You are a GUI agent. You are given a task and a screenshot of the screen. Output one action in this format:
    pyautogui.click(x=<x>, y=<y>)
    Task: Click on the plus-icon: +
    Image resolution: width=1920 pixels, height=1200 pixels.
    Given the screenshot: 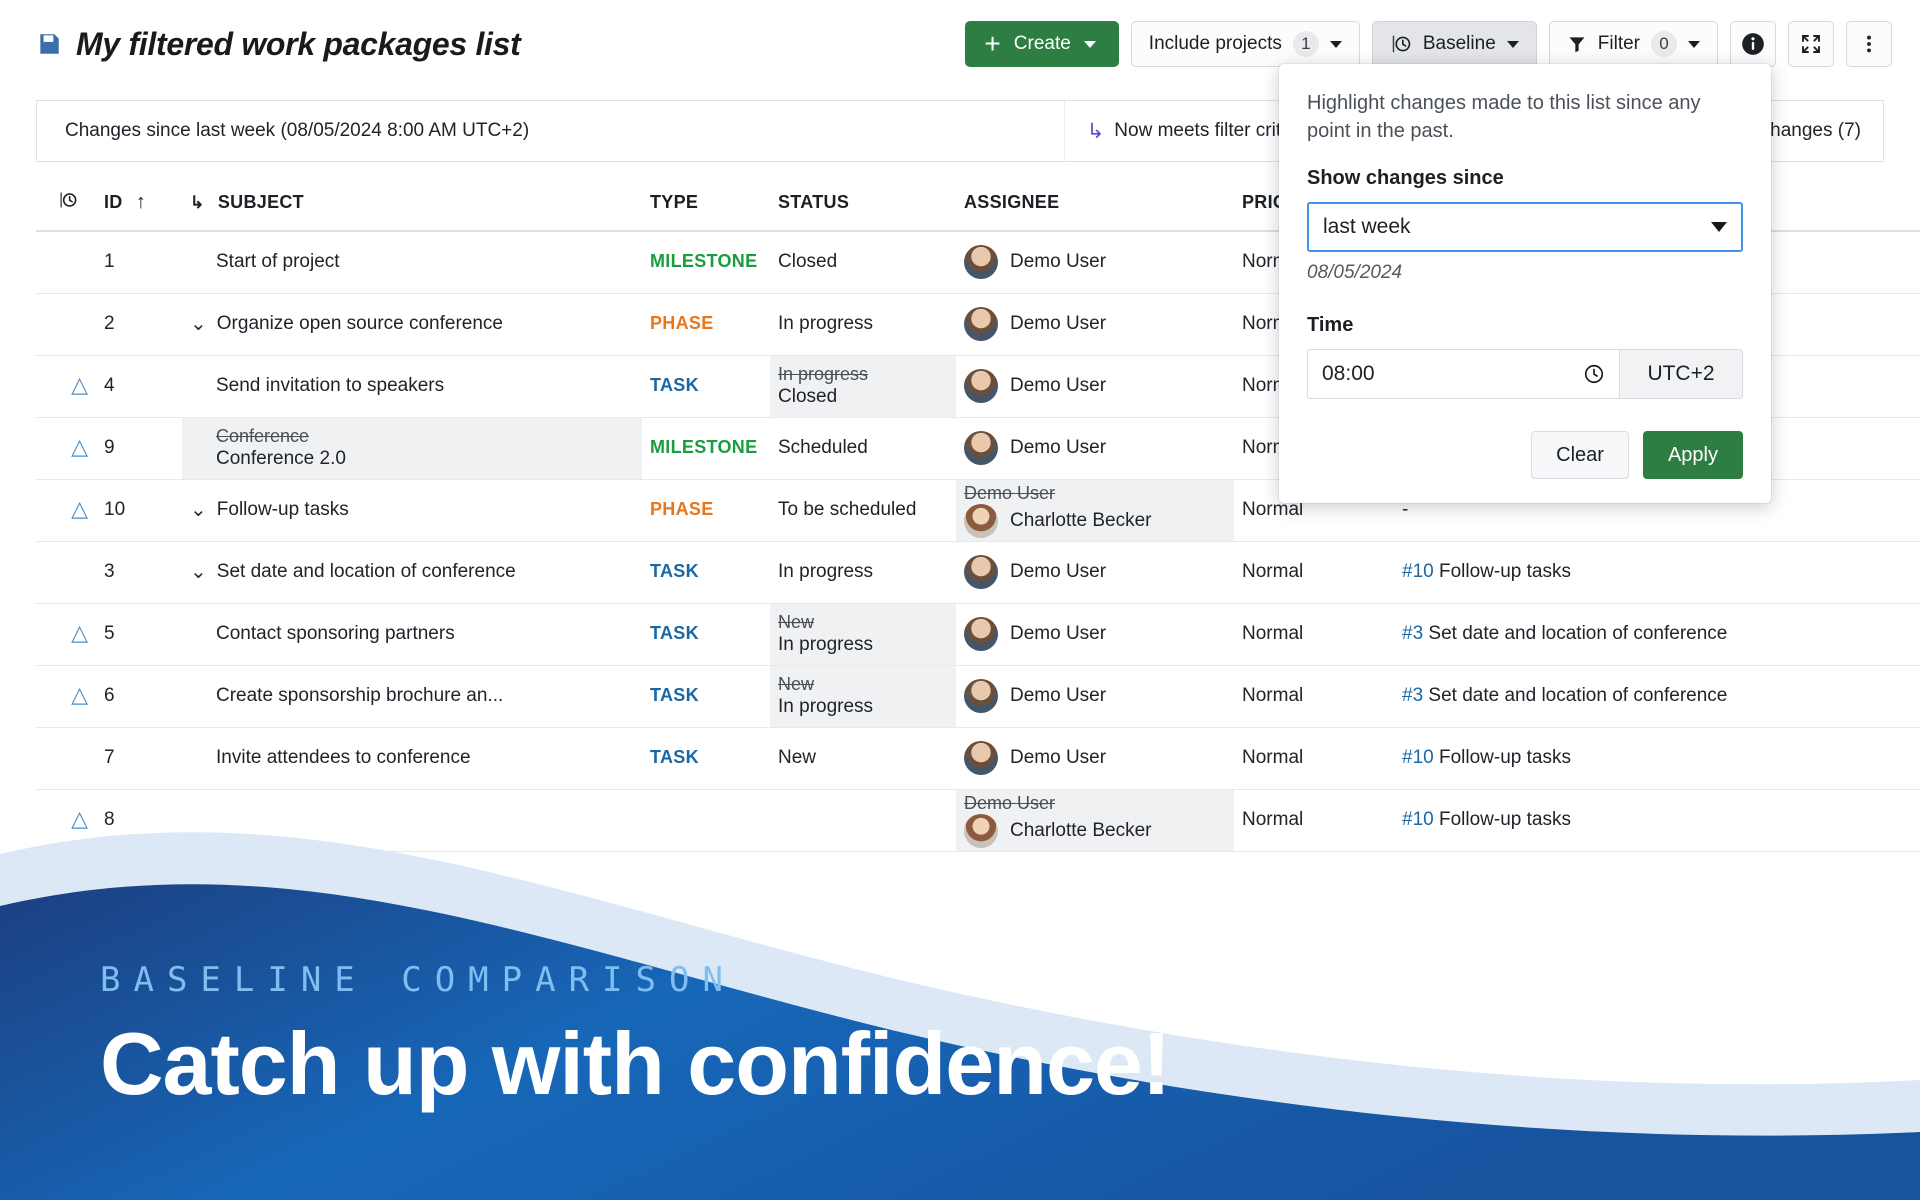 What is the action you would take?
    pyautogui.click(x=992, y=43)
    